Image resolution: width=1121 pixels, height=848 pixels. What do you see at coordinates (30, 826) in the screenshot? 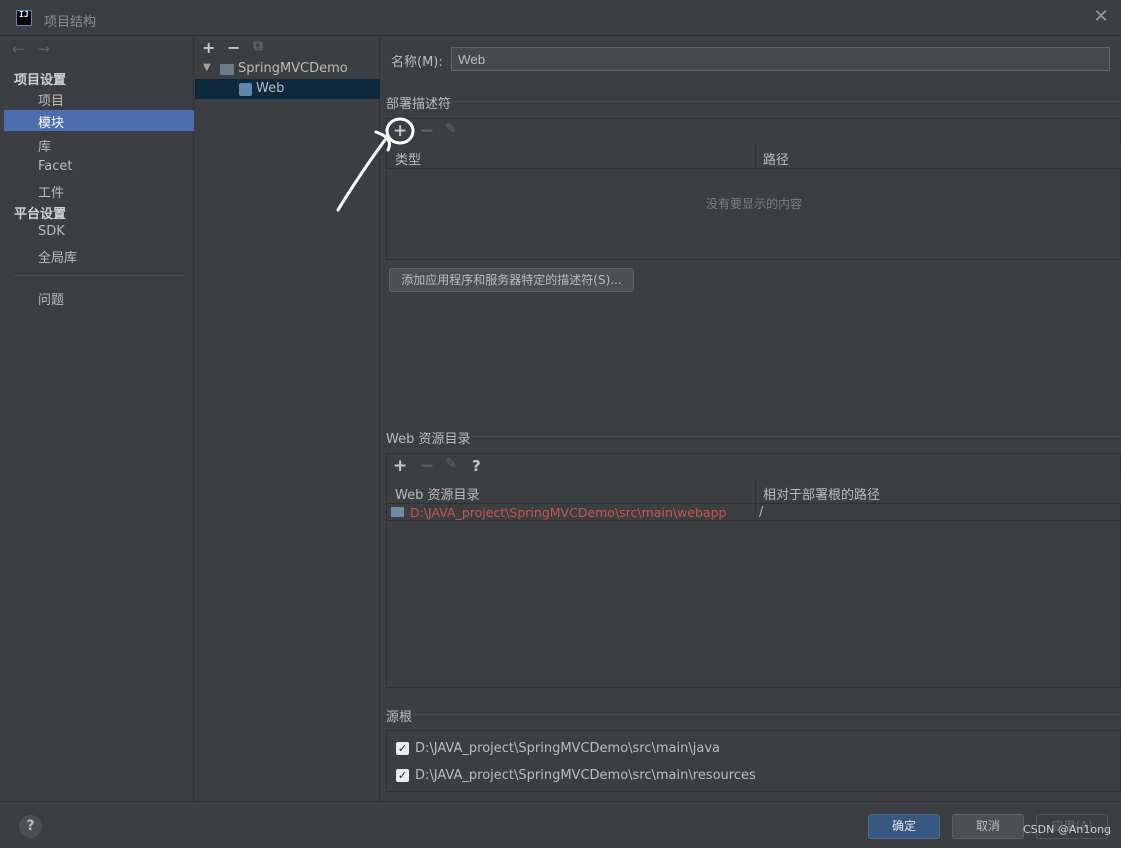
I see `help-button: ?` at bounding box center [30, 826].